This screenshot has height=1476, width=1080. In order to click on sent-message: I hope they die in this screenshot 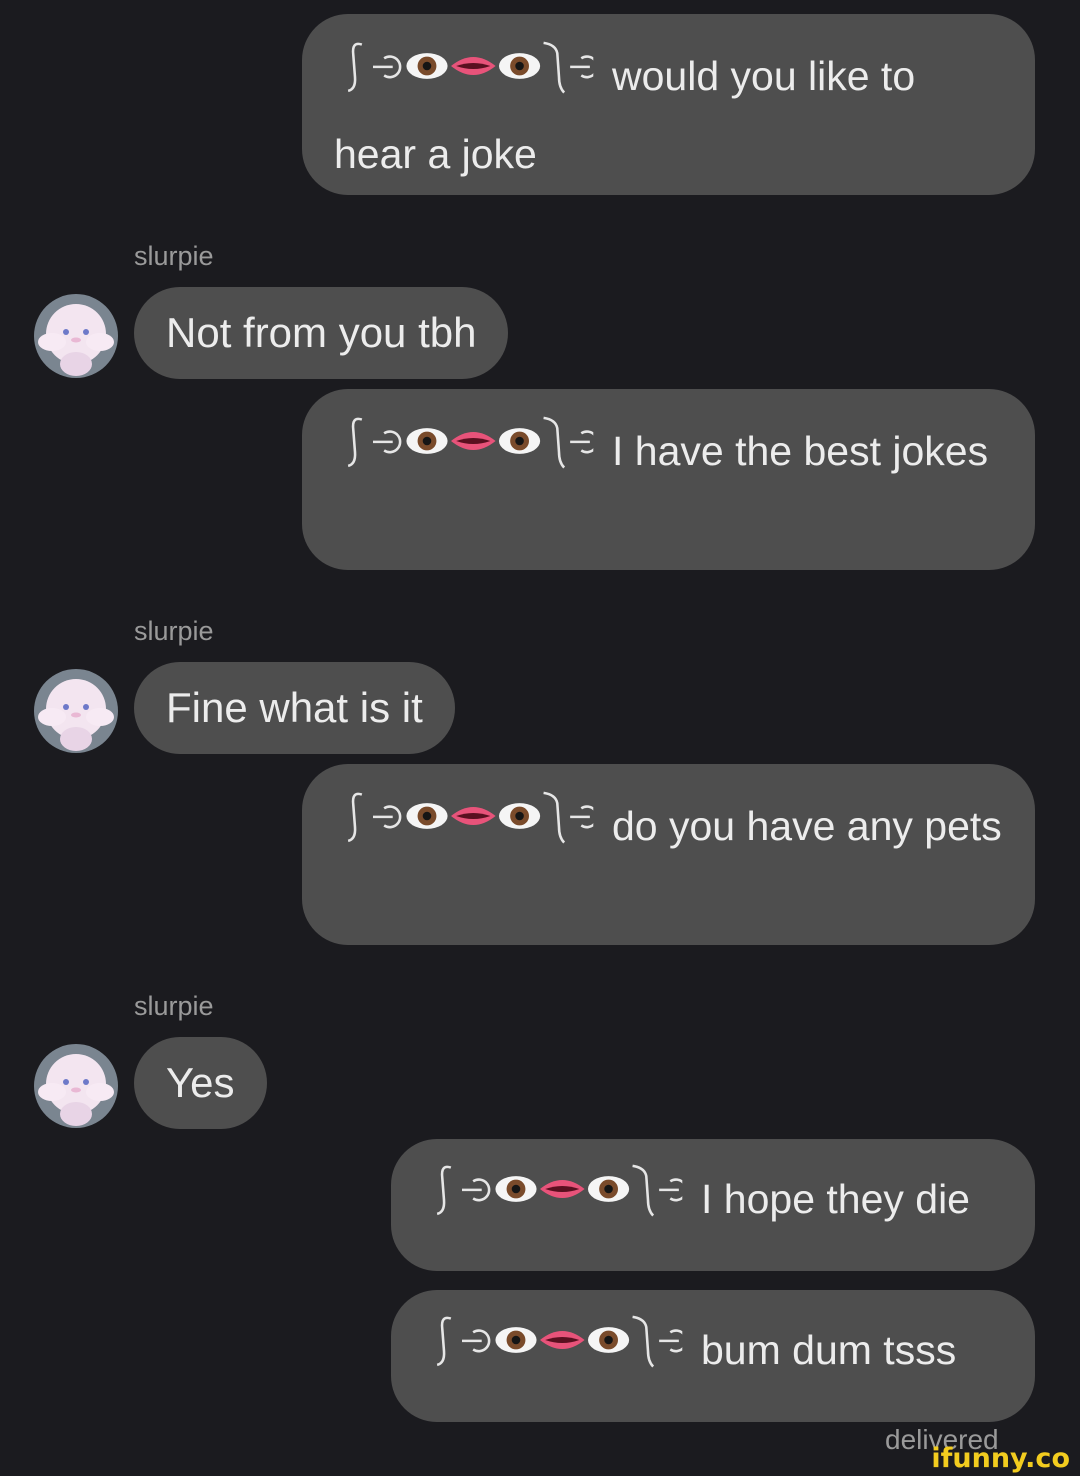, I will do `click(713, 1205)`.